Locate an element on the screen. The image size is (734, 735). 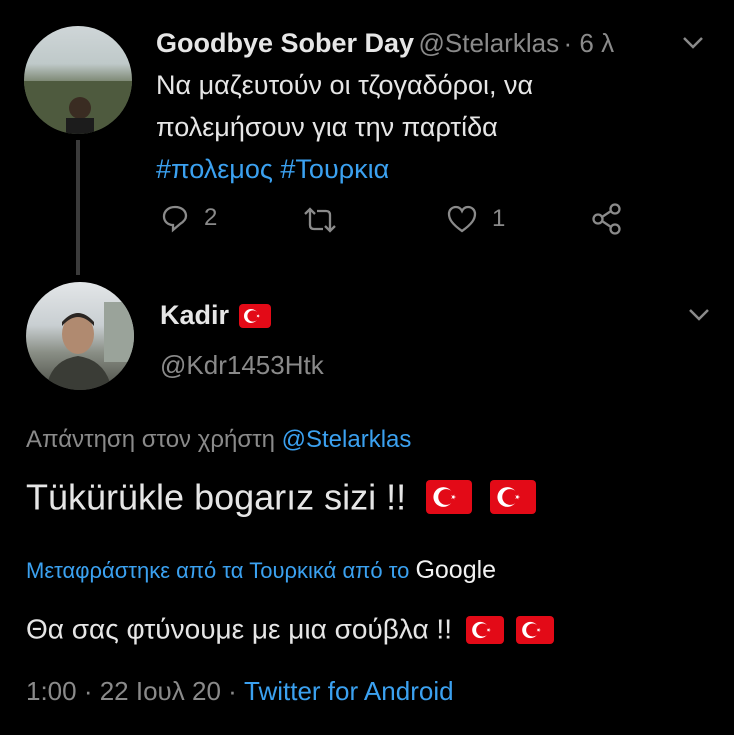
tweet1-reply-button: 2 is located at coordinates (188, 218).